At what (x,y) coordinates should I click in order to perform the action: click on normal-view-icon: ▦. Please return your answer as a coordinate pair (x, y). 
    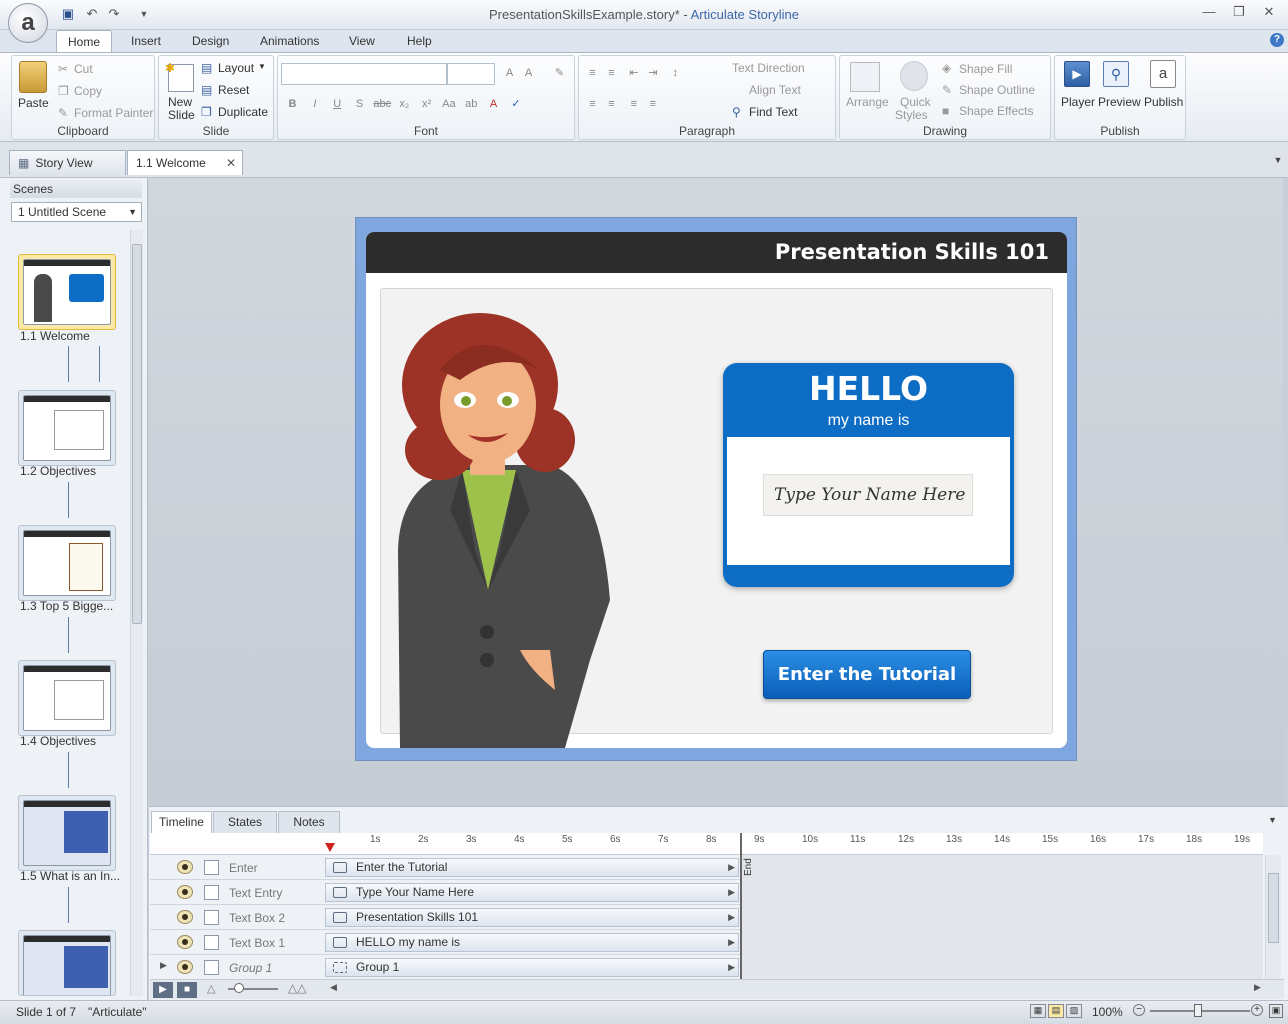
    Looking at the image, I should click on (1038, 1011).